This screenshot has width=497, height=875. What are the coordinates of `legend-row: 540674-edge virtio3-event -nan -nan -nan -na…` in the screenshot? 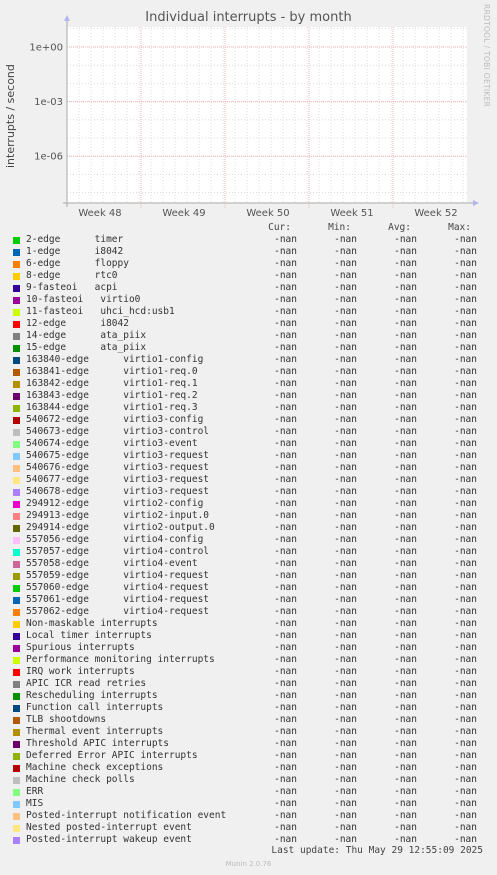 It's located at (248, 444).